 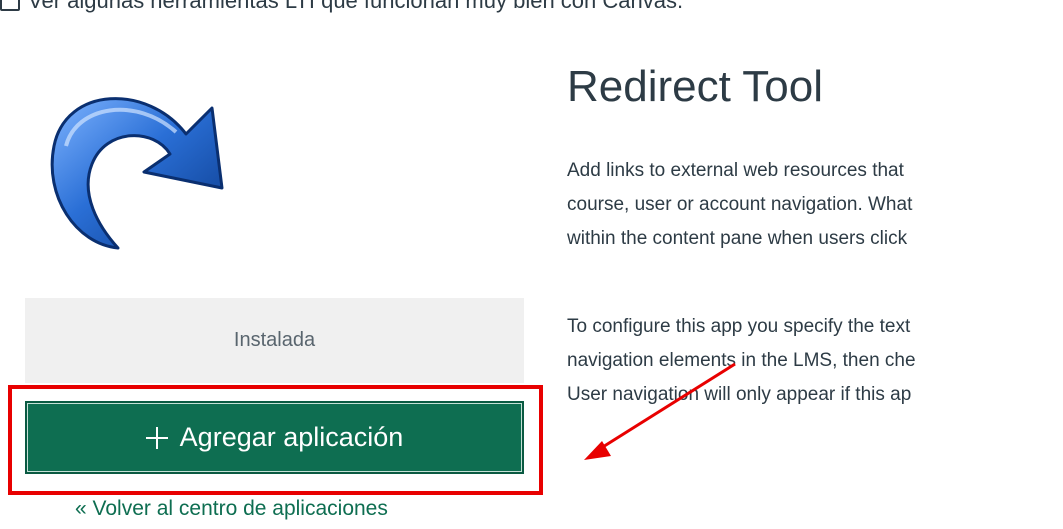 What do you see at coordinates (740, 204) in the screenshot?
I see `description-line: course, user or account navigation. What` at bounding box center [740, 204].